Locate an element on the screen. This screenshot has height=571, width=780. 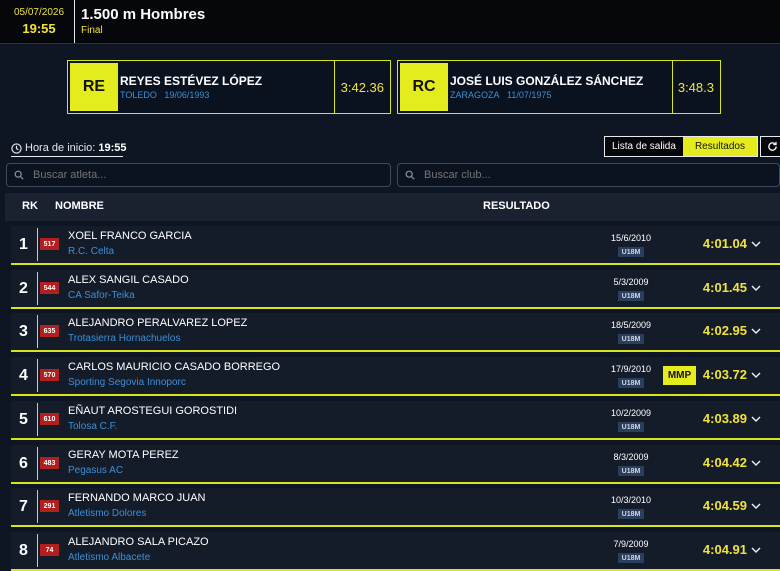
athlete-club: R.C. Celta is located at coordinates (91, 251).